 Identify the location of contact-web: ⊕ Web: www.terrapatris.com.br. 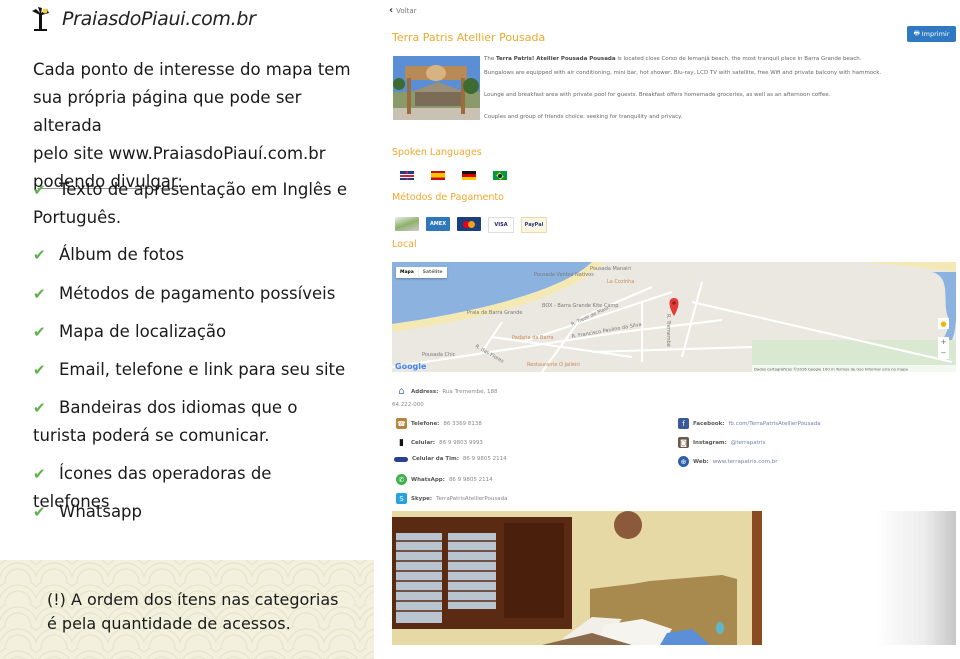
(728, 461).